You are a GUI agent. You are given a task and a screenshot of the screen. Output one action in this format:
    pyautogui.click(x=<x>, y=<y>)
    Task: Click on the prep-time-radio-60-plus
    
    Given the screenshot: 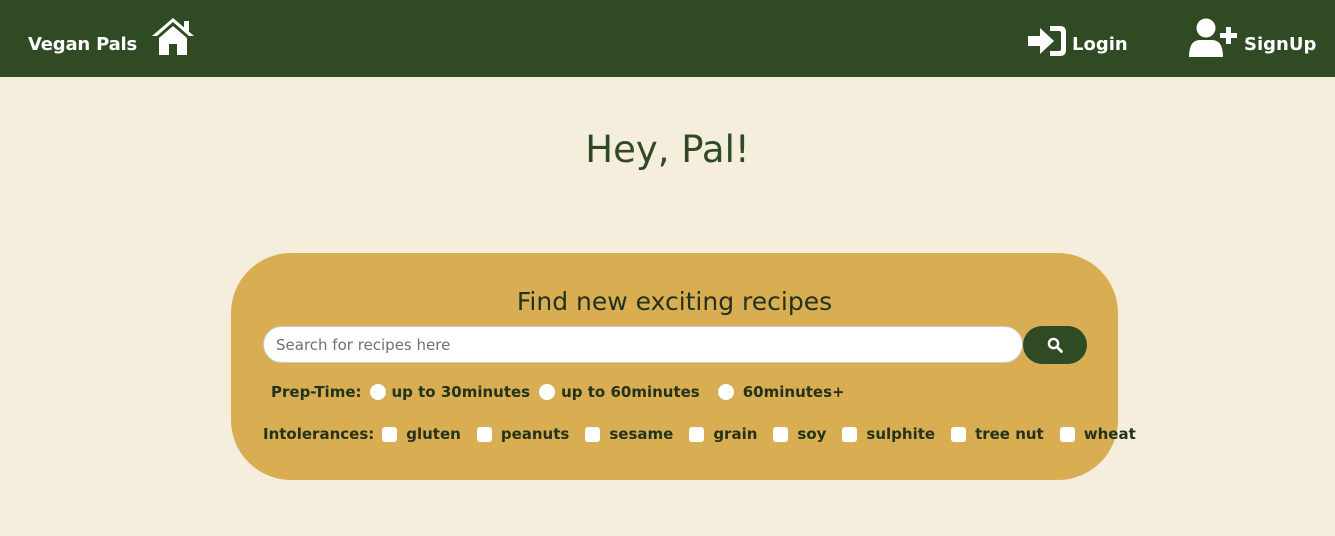 What is the action you would take?
    pyautogui.click(x=725, y=392)
    